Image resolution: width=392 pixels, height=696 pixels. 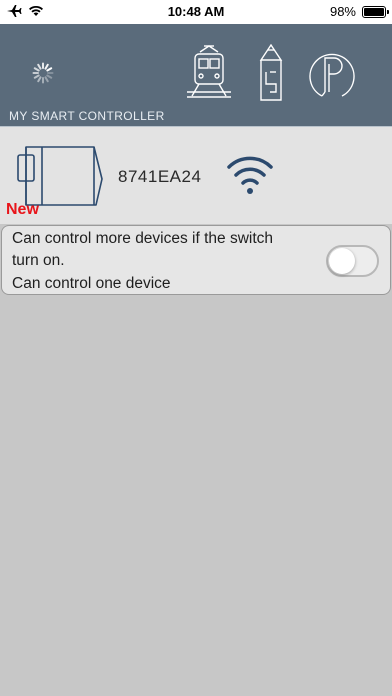 I want to click on multi-device-switch, so click(x=352, y=261).